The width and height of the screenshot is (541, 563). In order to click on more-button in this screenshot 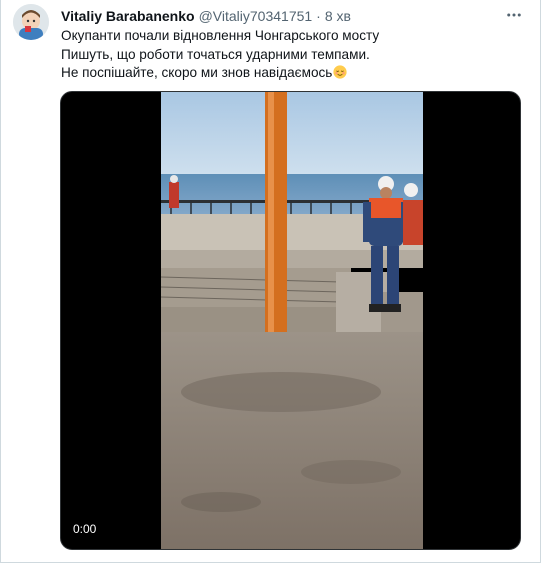, I will do `click(514, 15)`.